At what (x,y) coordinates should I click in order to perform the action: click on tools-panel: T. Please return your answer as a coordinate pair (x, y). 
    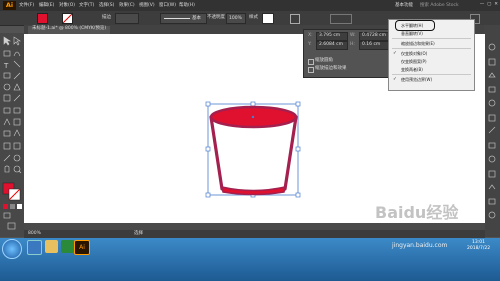
    Looking at the image, I should click on (12, 135).